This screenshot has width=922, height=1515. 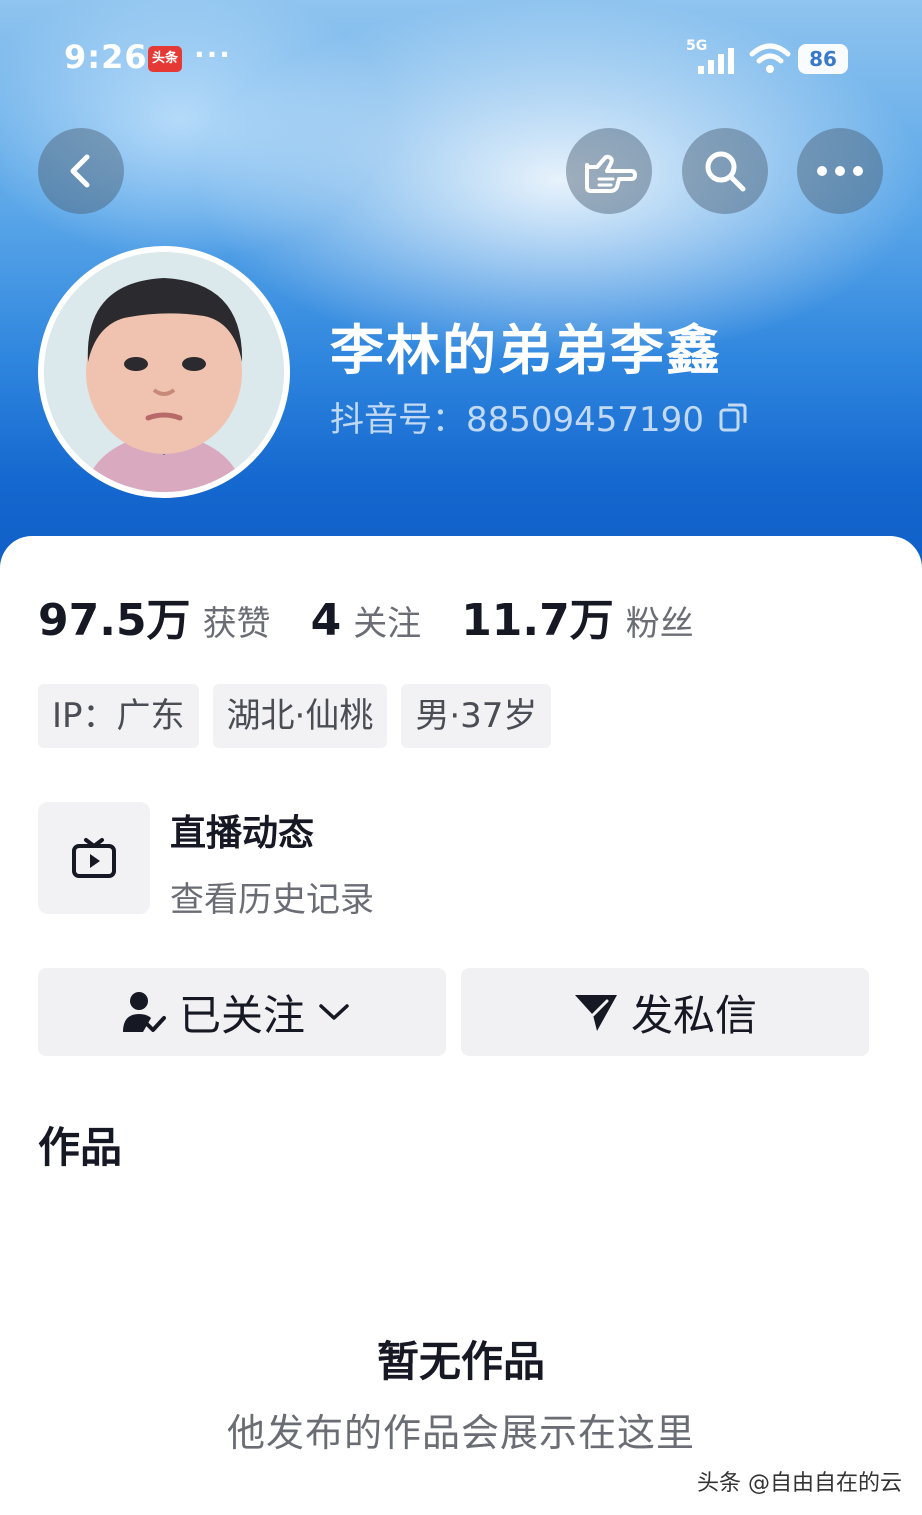 What do you see at coordinates (334, 1012) in the screenshot?
I see `chevron-down-icon` at bounding box center [334, 1012].